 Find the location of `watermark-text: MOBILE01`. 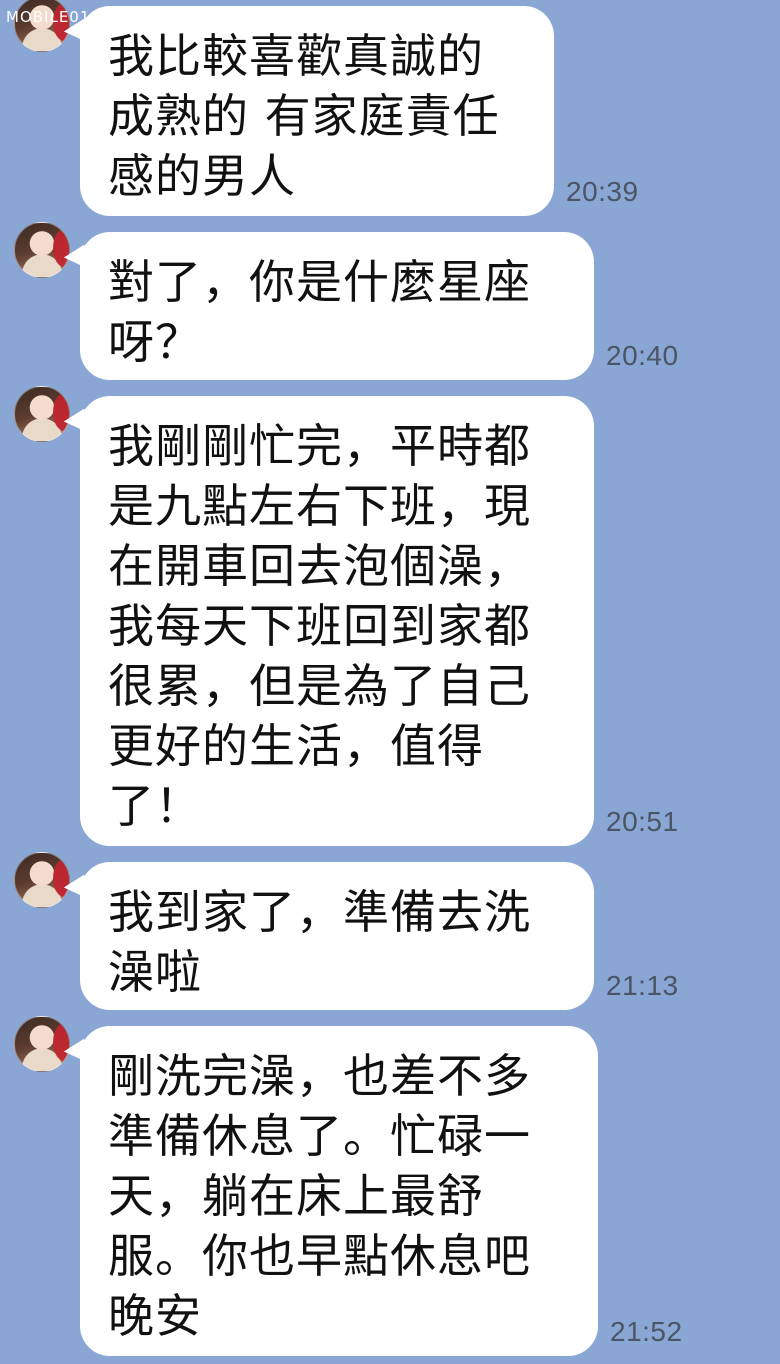

watermark-text: MOBILE01 is located at coordinates (48, 17).